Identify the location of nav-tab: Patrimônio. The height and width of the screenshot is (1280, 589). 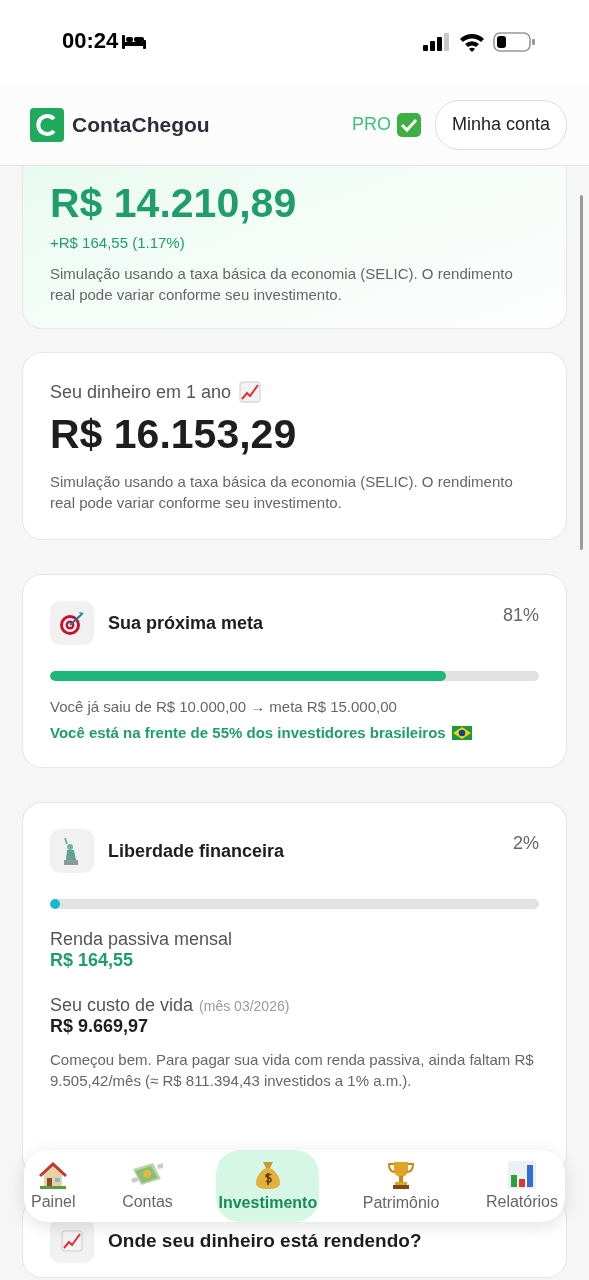
(401, 1186).